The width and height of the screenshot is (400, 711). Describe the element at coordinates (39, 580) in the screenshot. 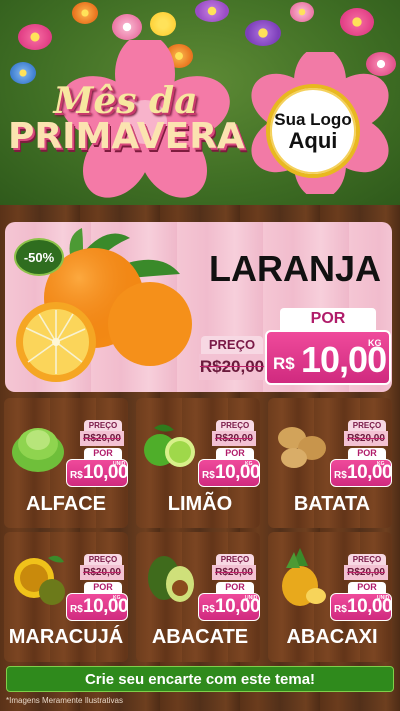

I see `passion-fruit-icon` at that location.